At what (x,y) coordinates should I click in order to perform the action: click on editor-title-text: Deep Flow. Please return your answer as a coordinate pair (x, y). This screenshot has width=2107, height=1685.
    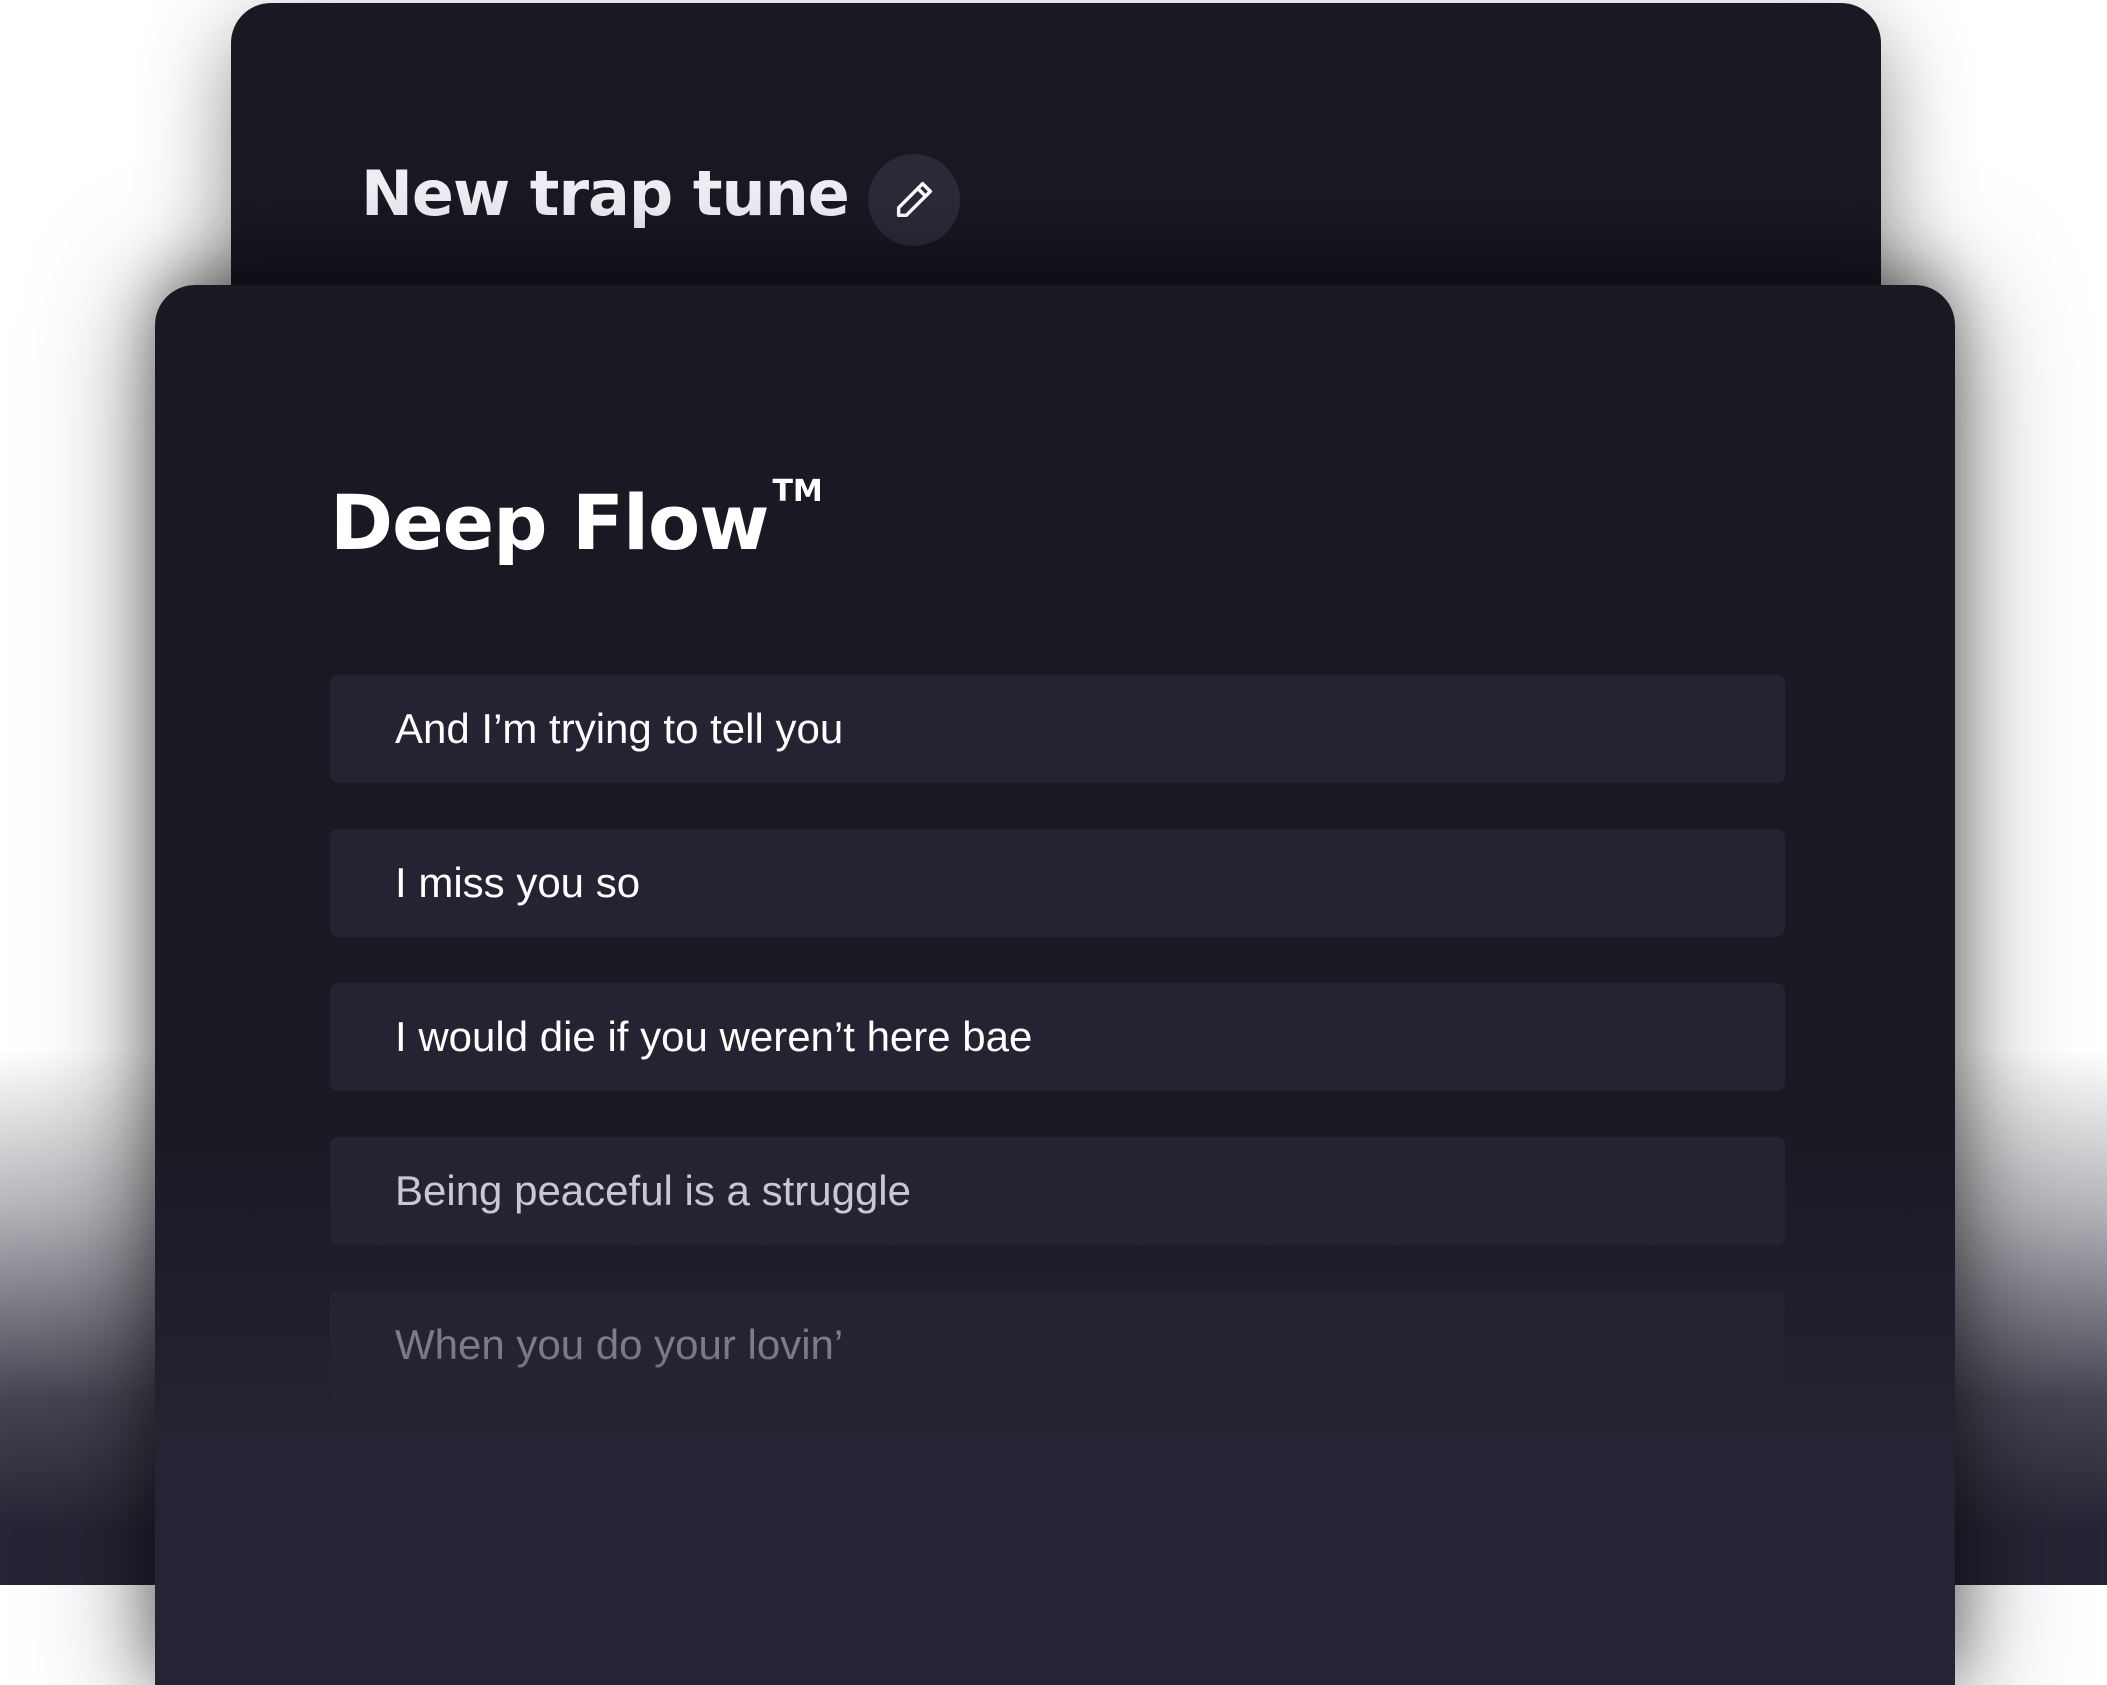
    Looking at the image, I should click on (549, 522).